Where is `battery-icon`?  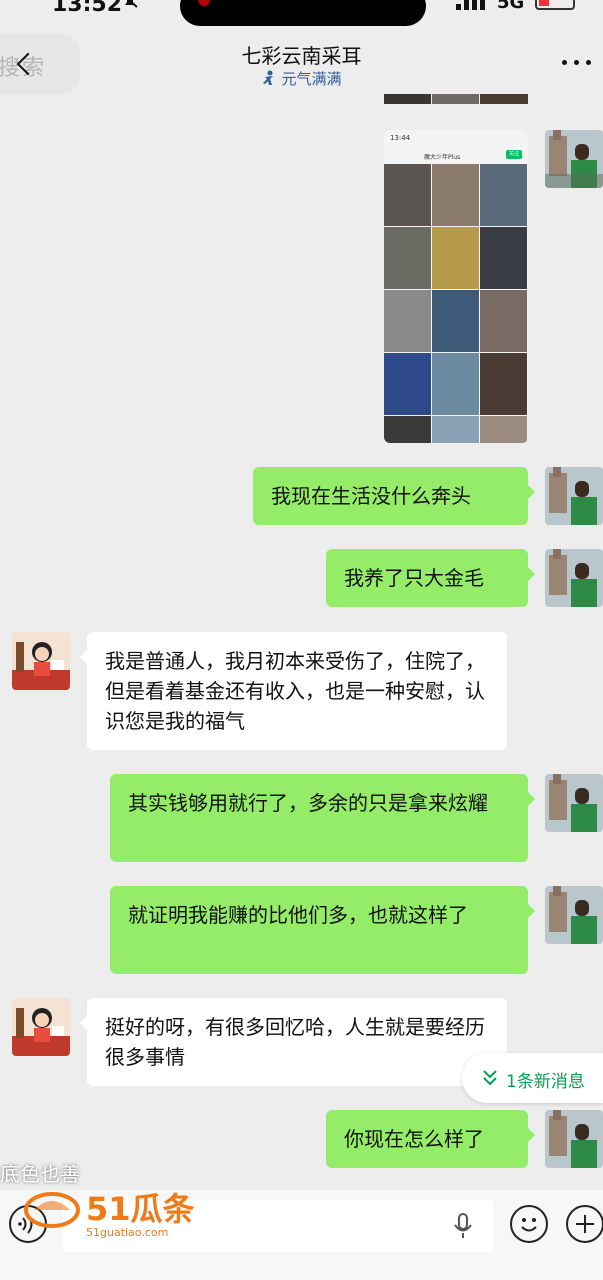
battery-icon is located at coordinates (555, 5).